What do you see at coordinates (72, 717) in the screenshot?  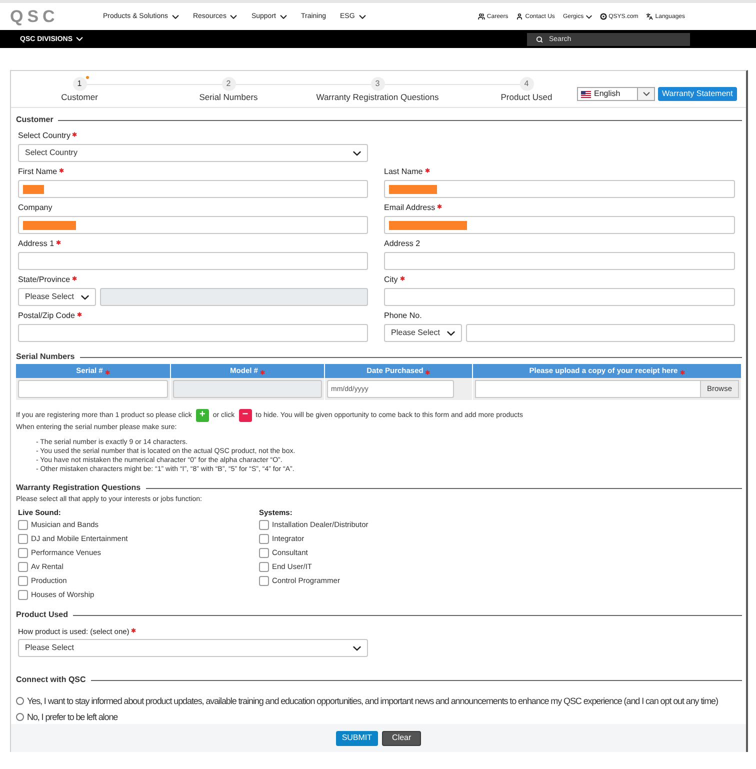 I see `radio-label: No, I prefer to be left alone` at bounding box center [72, 717].